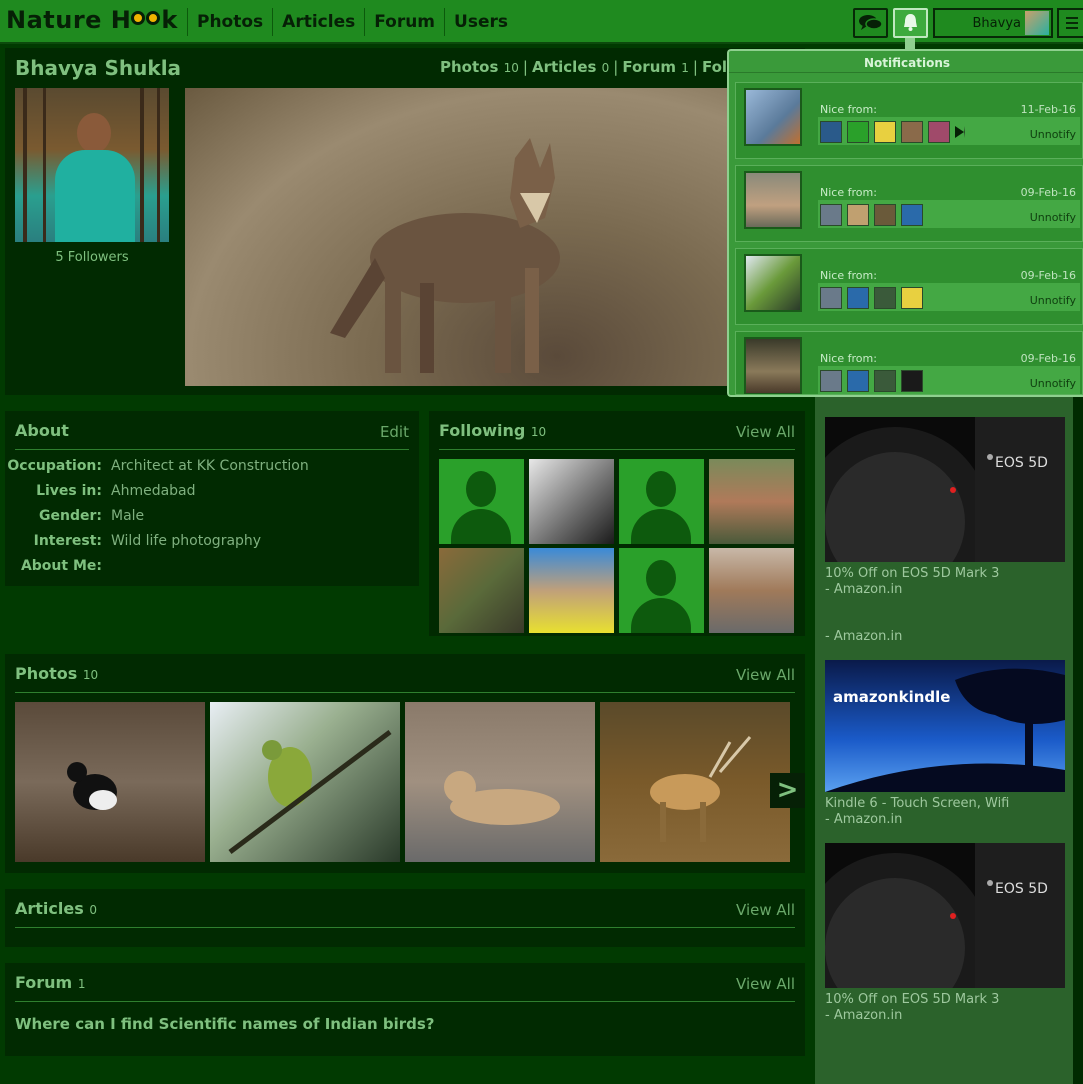  What do you see at coordinates (404, 22) in the screenshot?
I see `nav-forum: Forum` at bounding box center [404, 22].